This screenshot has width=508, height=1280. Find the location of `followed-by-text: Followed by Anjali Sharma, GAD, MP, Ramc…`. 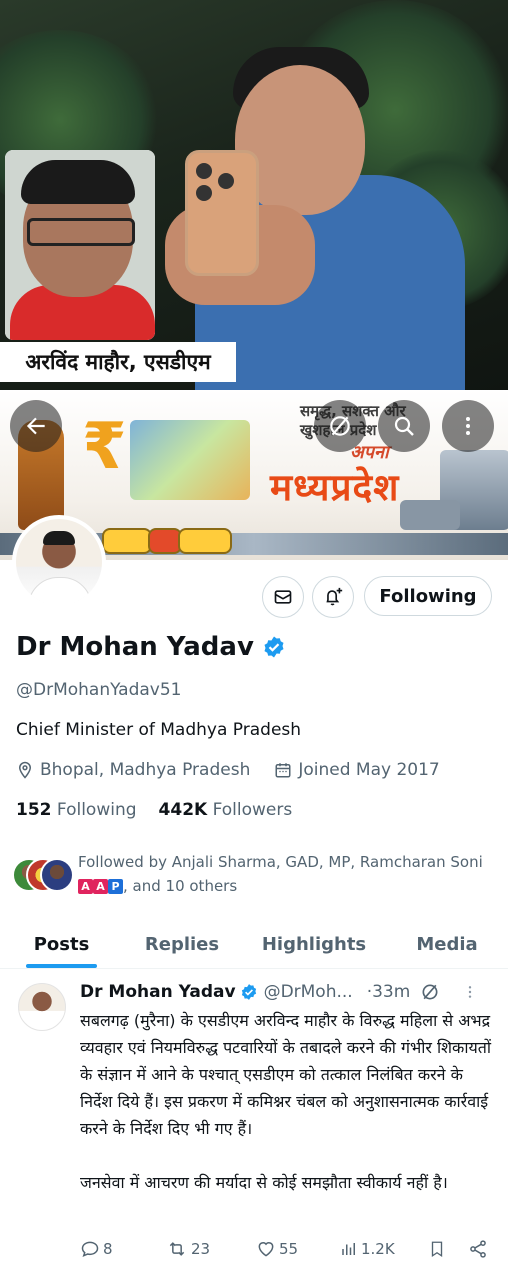

followed-by-text: Followed by Anjali Sharma, GAD, MP, Ramc… is located at coordinates (280, 874).